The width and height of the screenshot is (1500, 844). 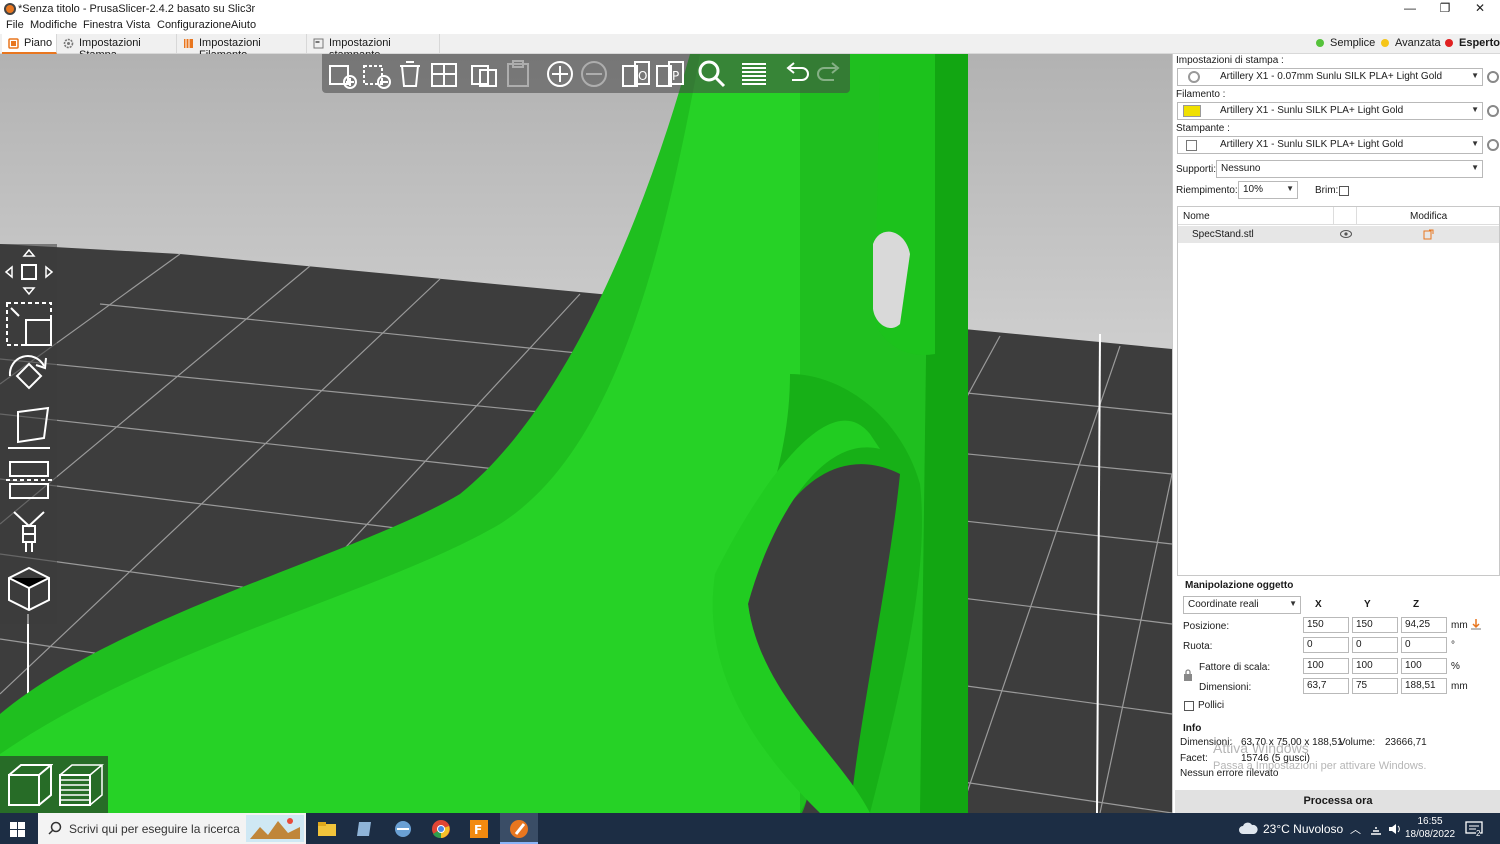 I want to click on add-instance-icon, so click(x=560, y=74).